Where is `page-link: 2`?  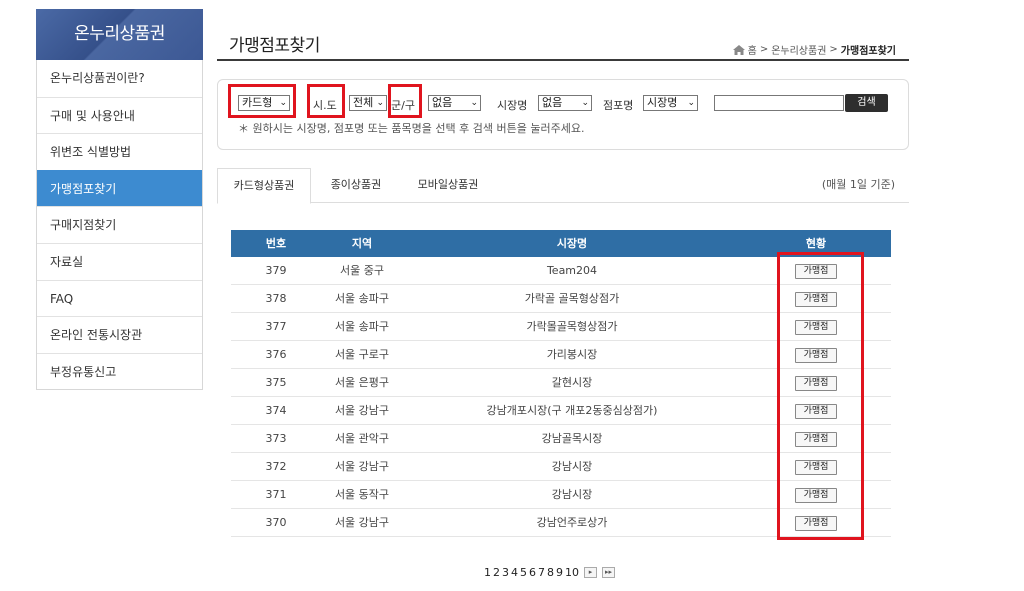 page-link: 2 is located at coordinates (496, 572).